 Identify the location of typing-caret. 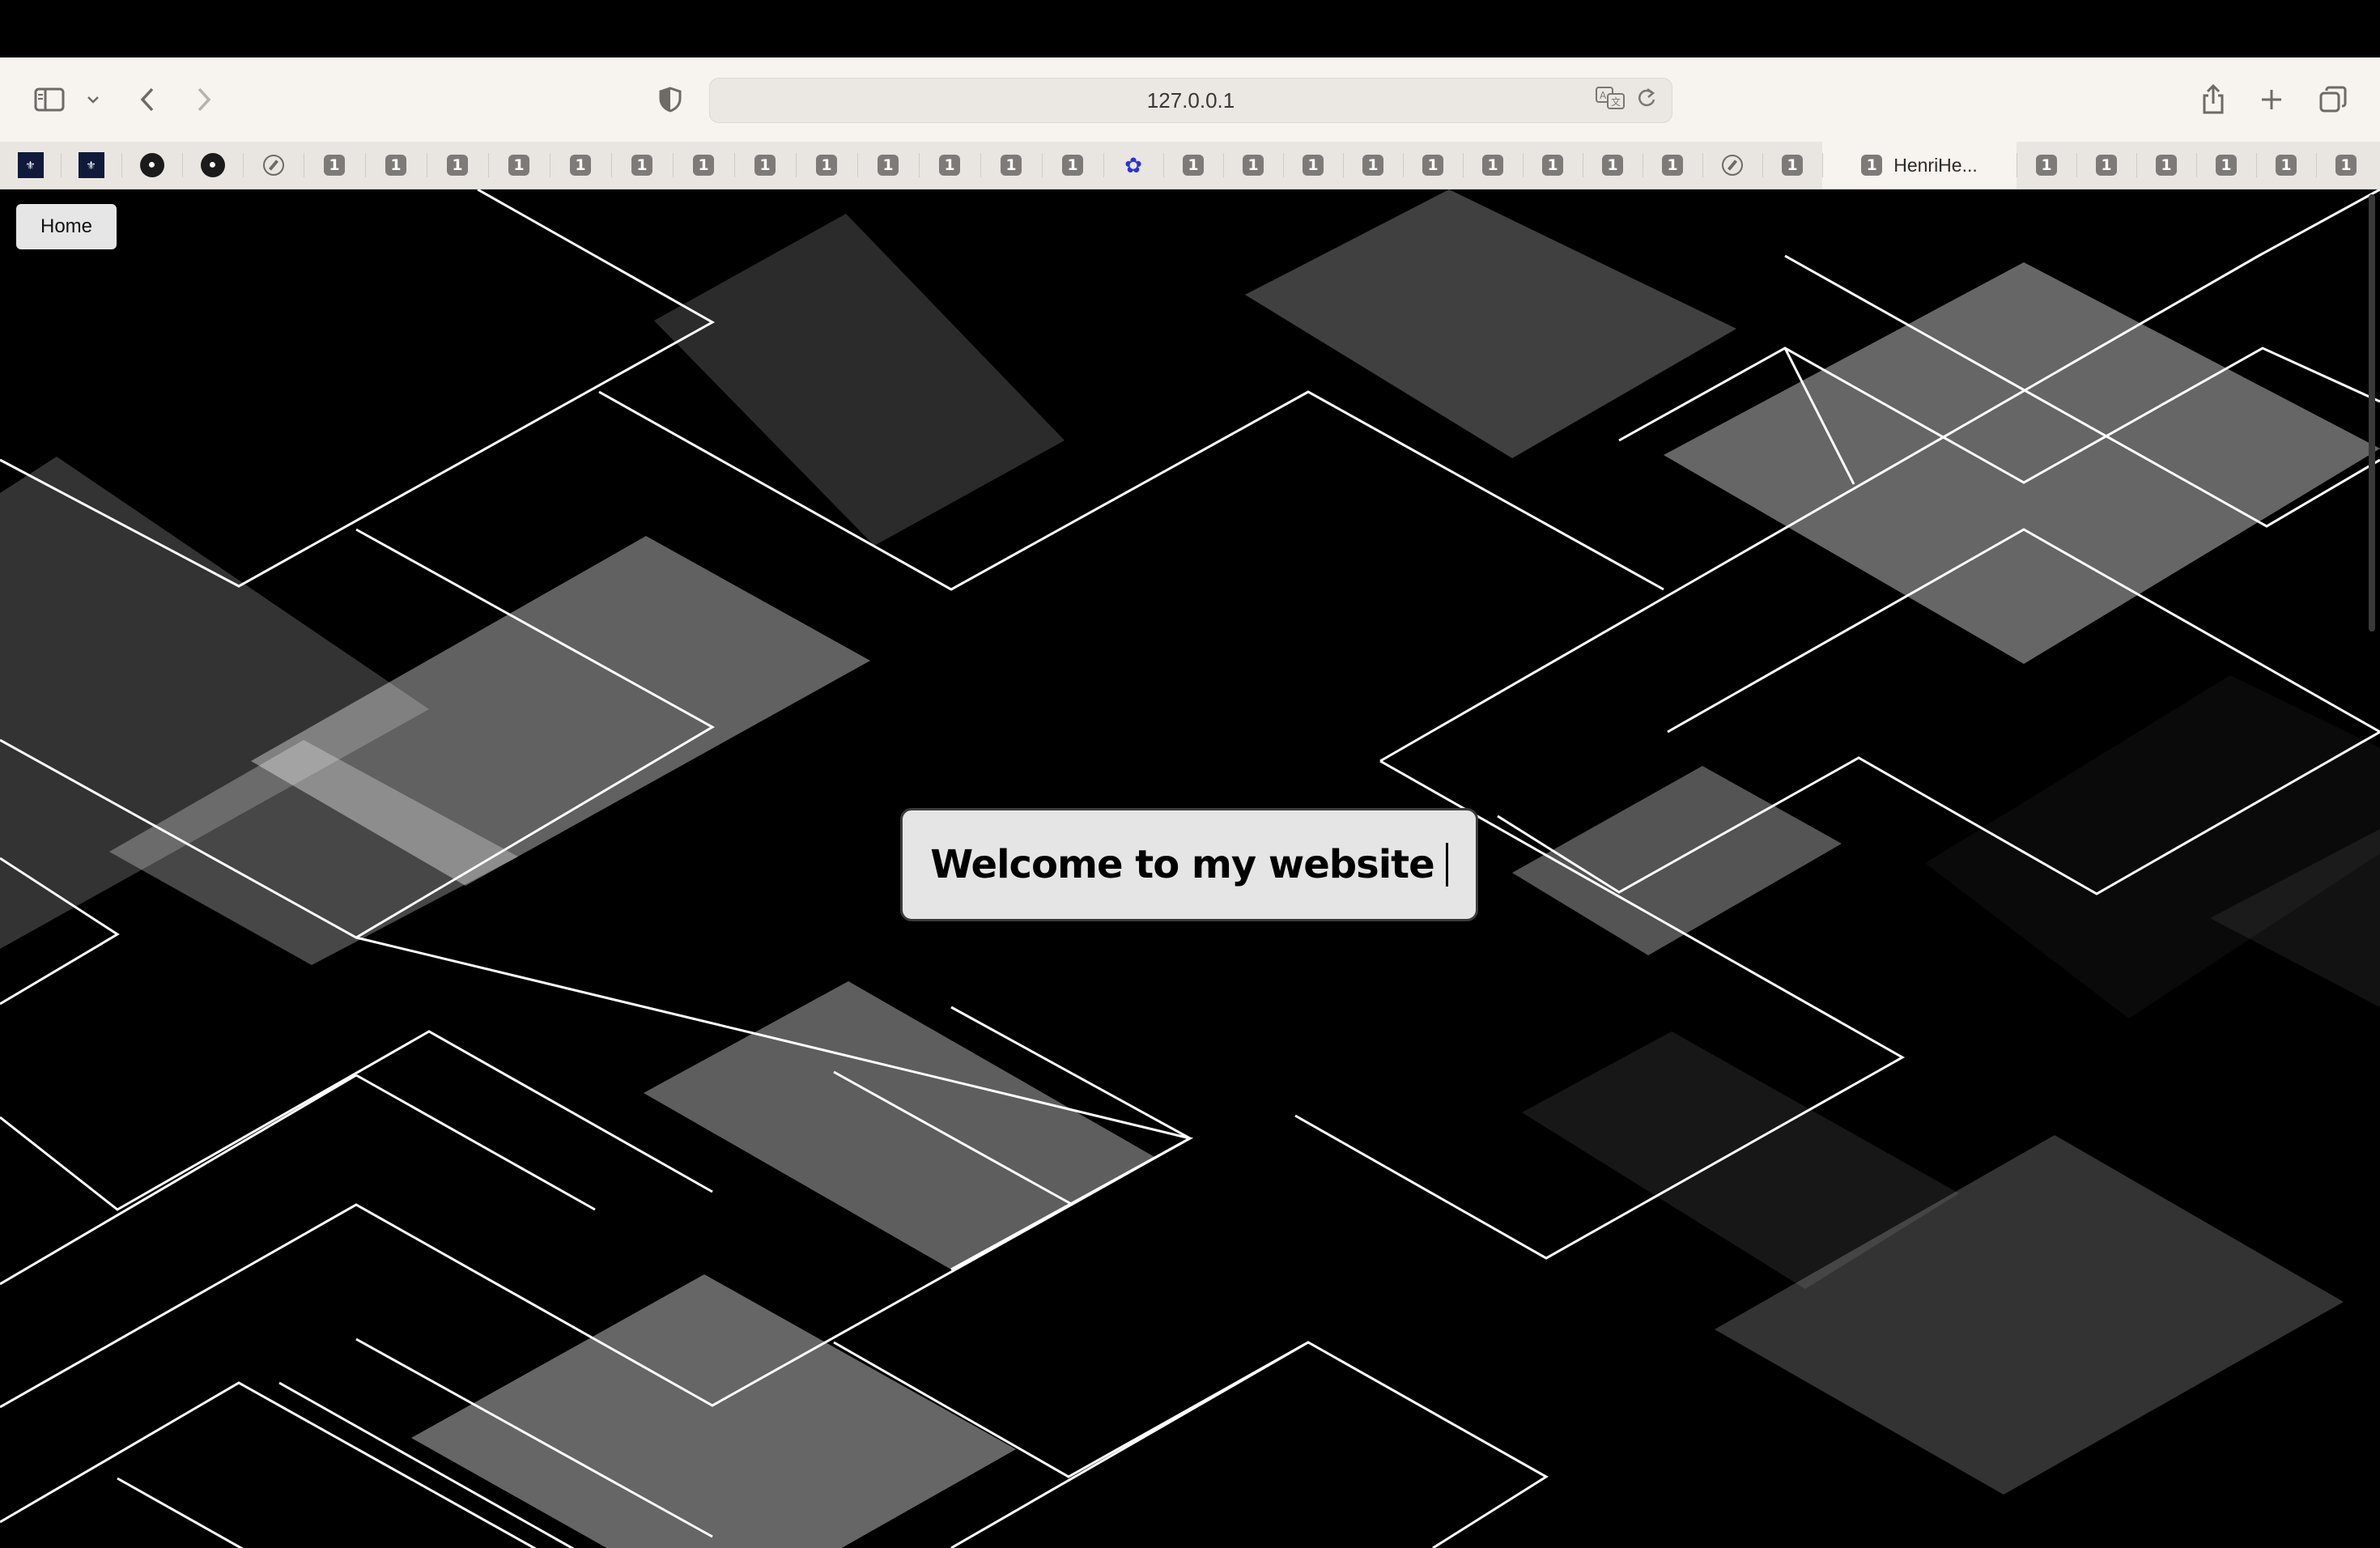
(1447, 865).